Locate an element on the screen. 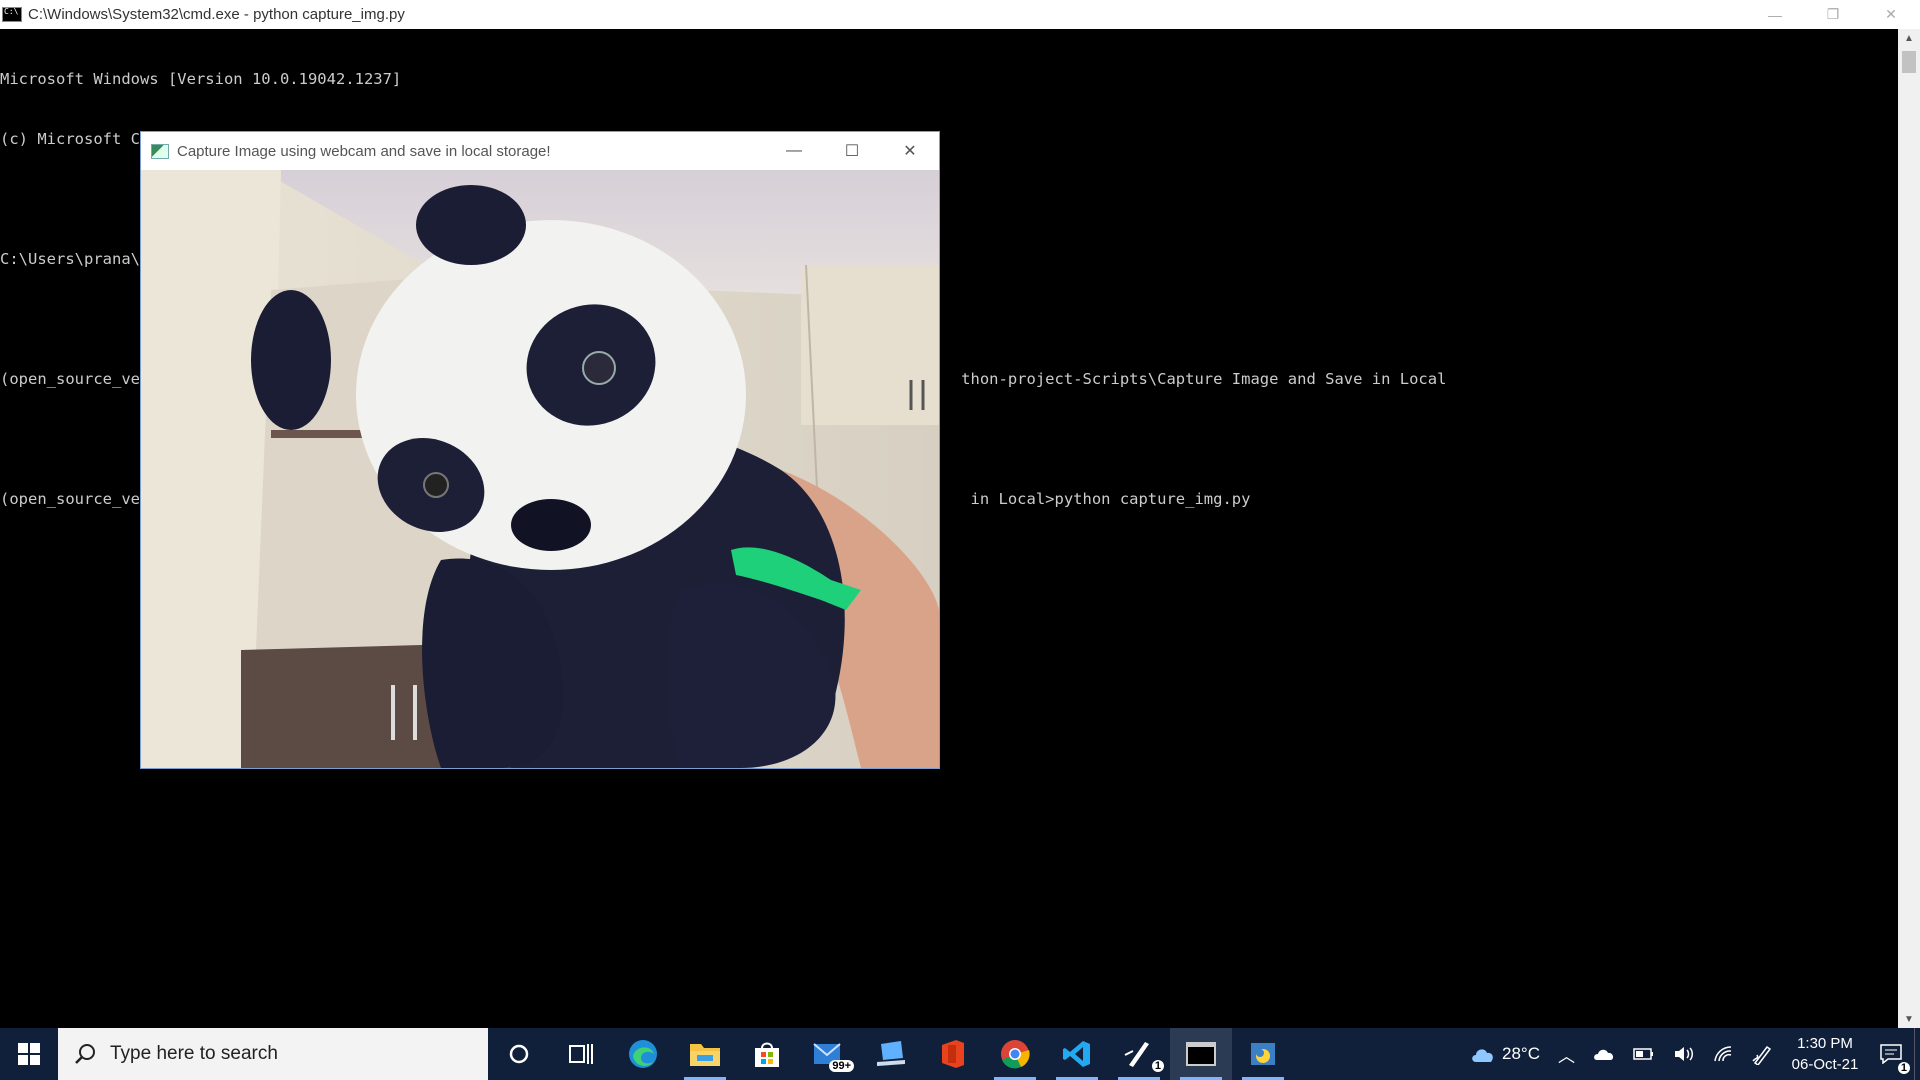 This screenshot has width=1920, height=1080. laptop-icon is located at coordinates (891, 1053).